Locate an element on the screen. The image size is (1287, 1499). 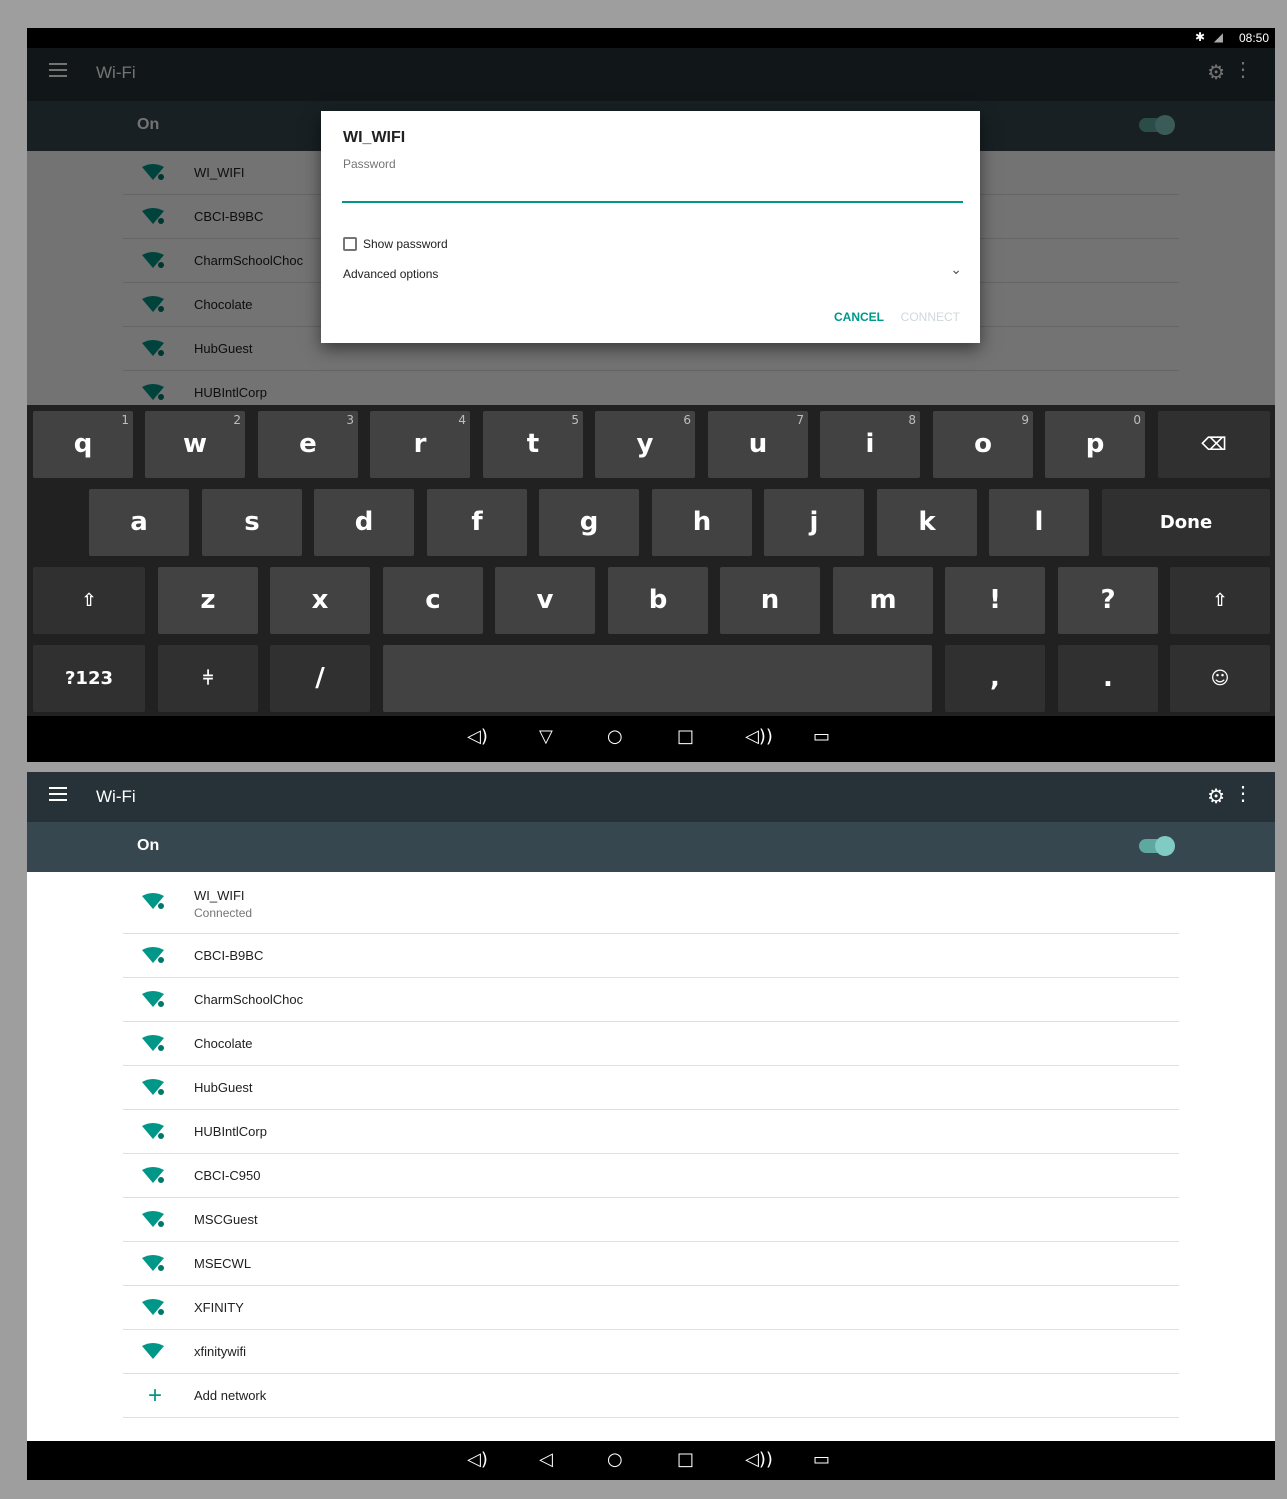
key-hint: 4 is located at coordinates (462, 420).